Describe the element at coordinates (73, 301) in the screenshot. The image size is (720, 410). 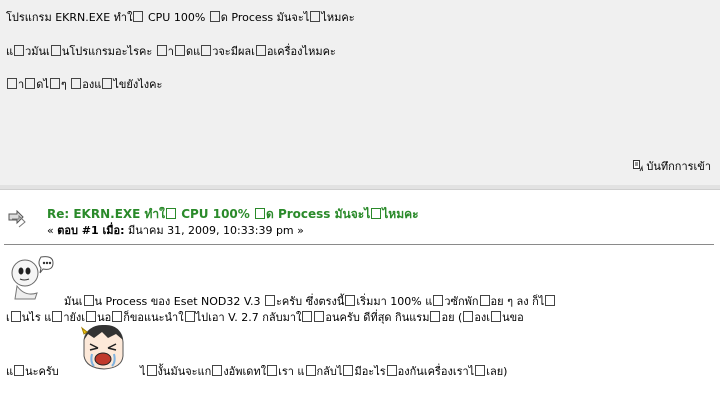
I see `reply-text: มันเ` at that location.